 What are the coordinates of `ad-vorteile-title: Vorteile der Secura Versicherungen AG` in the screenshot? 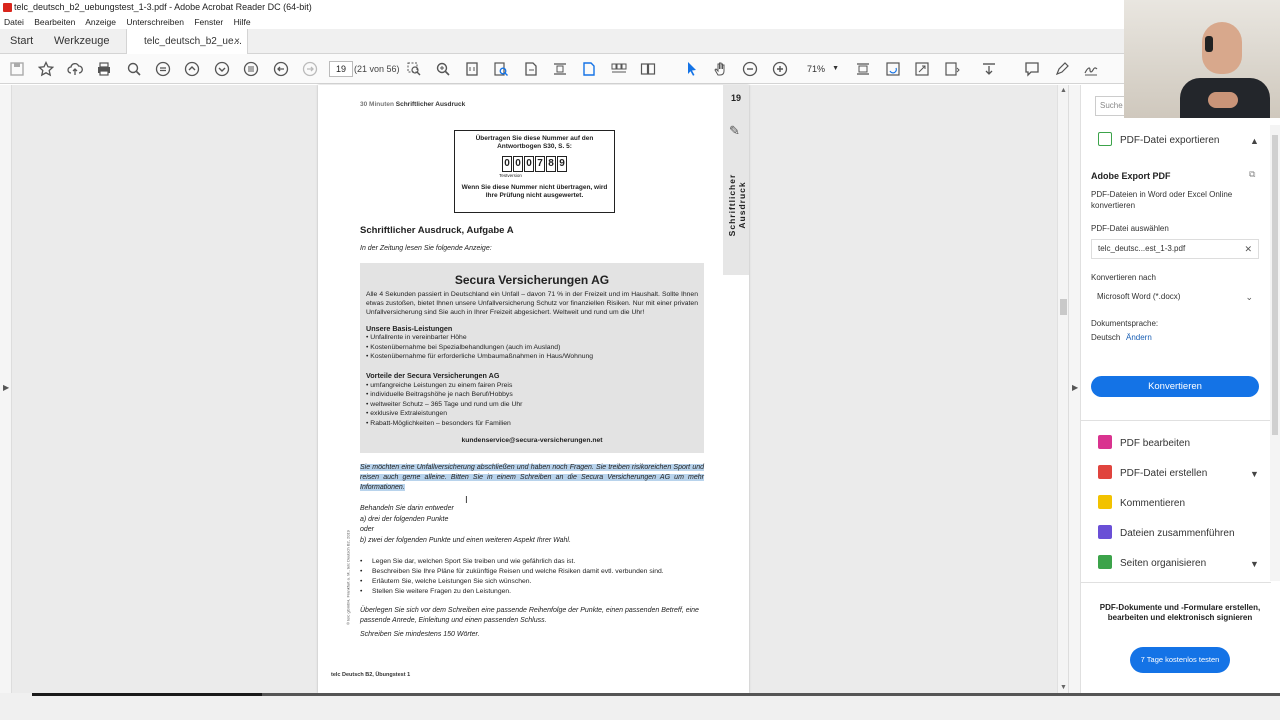 It's located at (433, 375).